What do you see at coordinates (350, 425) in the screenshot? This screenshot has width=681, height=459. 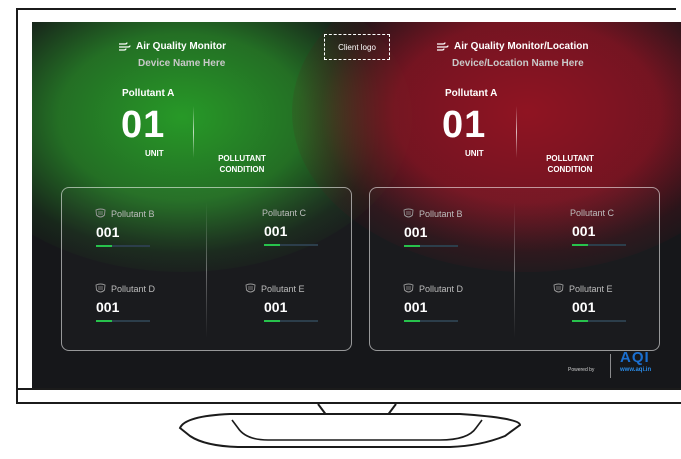 I see `tv-stand` at bounding box center [350, 425].